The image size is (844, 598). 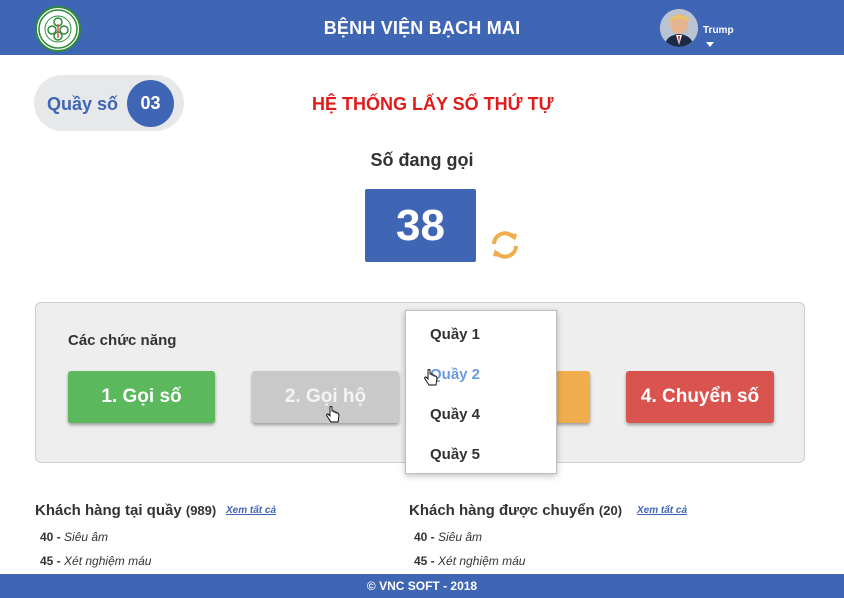 What do you see at coordinates (122, 340) in the screenshot?
I see `functions-title: Các chức năng` at bounding box center [122, 340].